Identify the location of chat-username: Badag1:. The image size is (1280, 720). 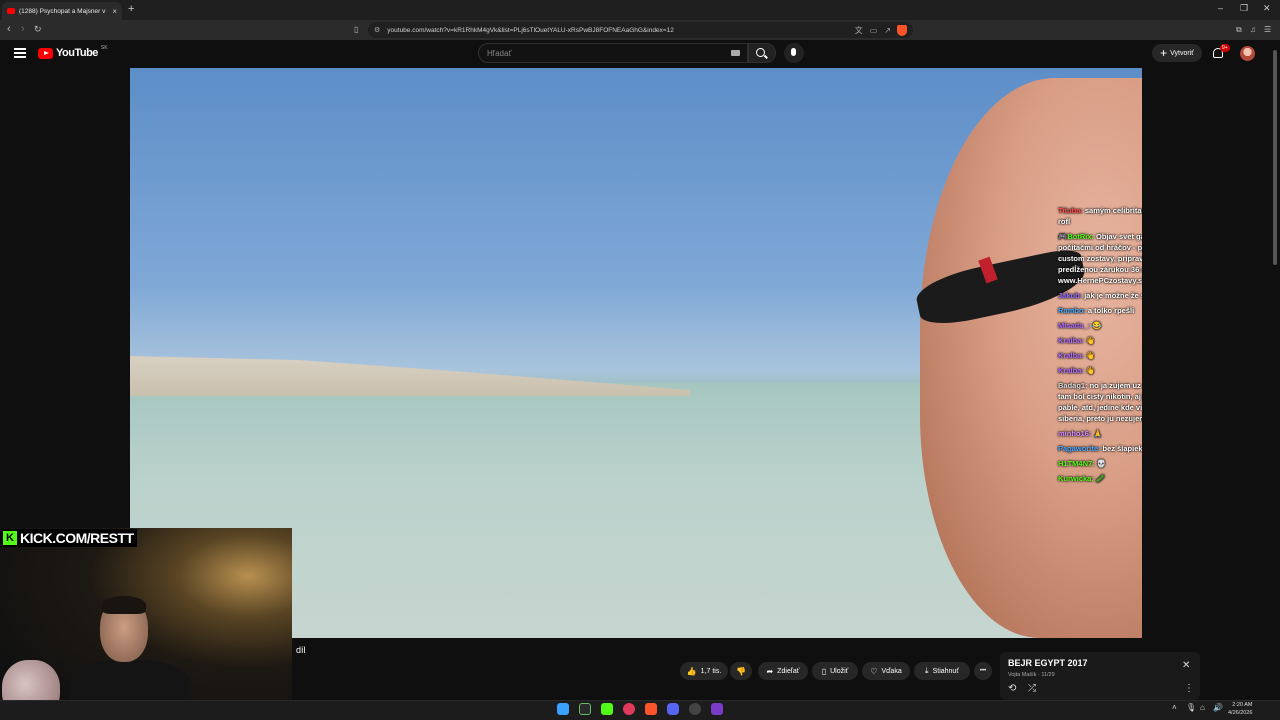
(1073, 385).